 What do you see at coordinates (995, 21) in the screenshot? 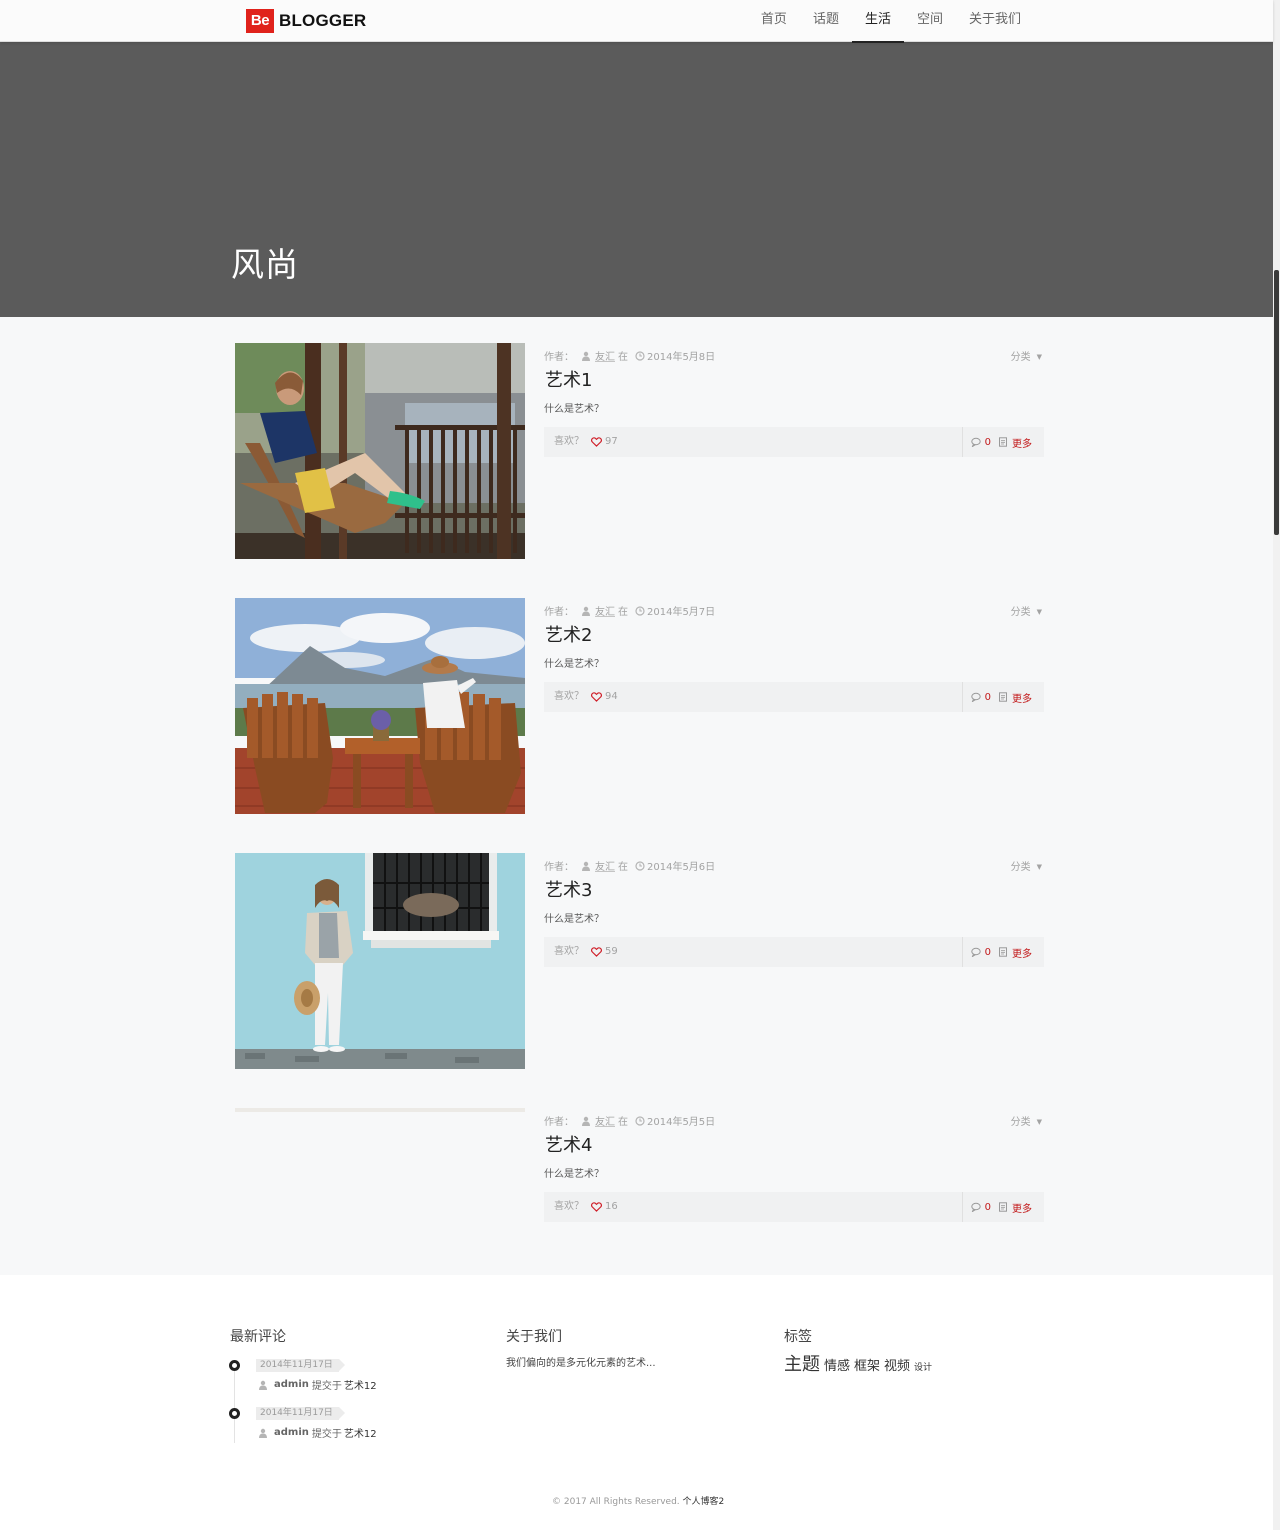
I see `nav-item-about: 关于我们` at bounding box center [995, 21].